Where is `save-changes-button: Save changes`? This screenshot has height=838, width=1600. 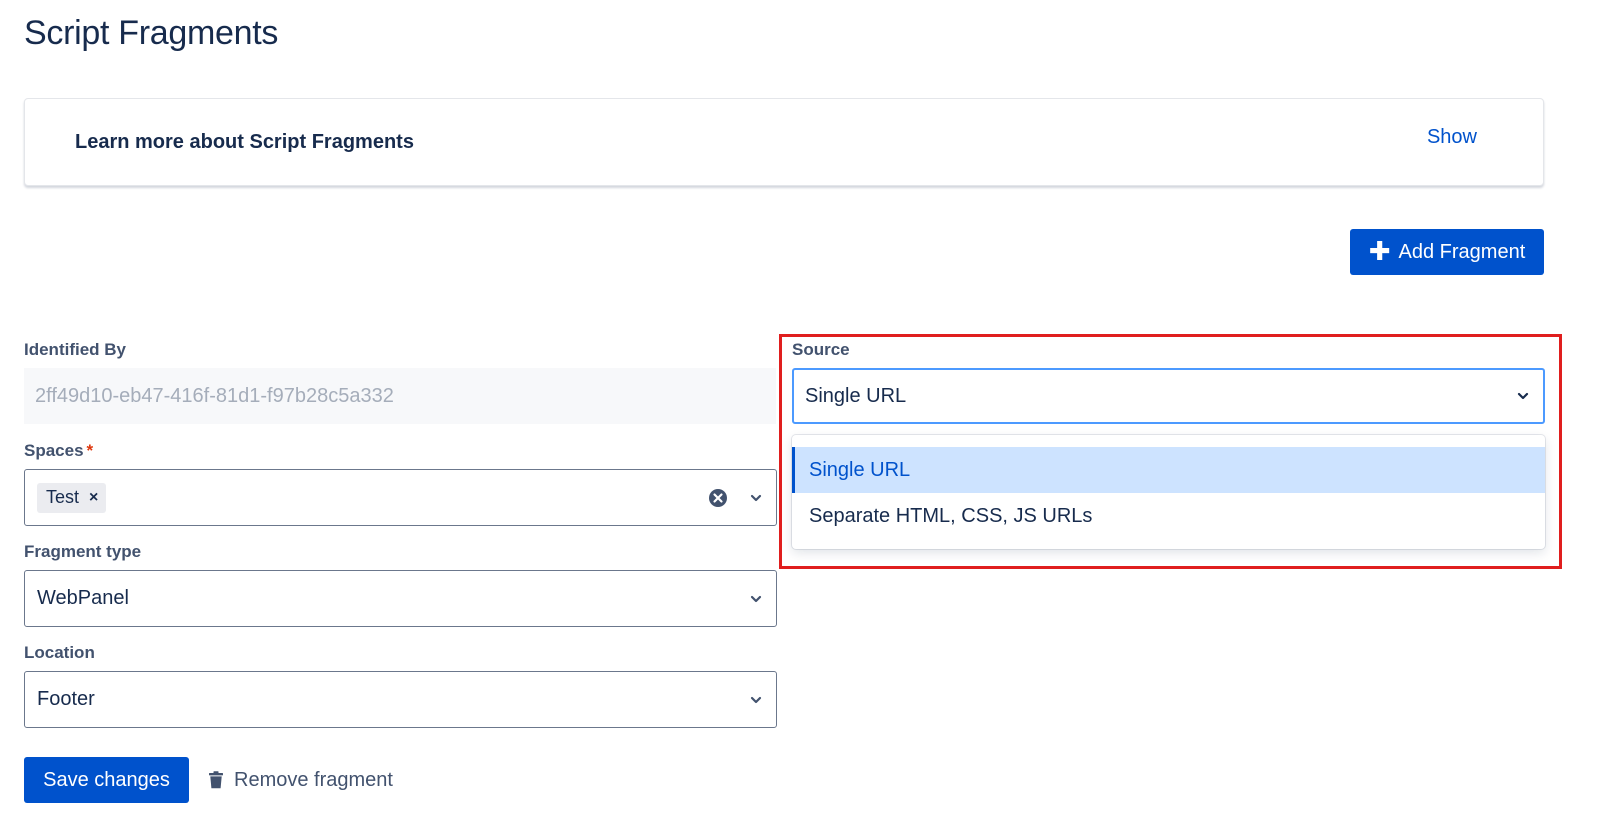 save-changes-button: Save changes is located at coordinates (106, 780).